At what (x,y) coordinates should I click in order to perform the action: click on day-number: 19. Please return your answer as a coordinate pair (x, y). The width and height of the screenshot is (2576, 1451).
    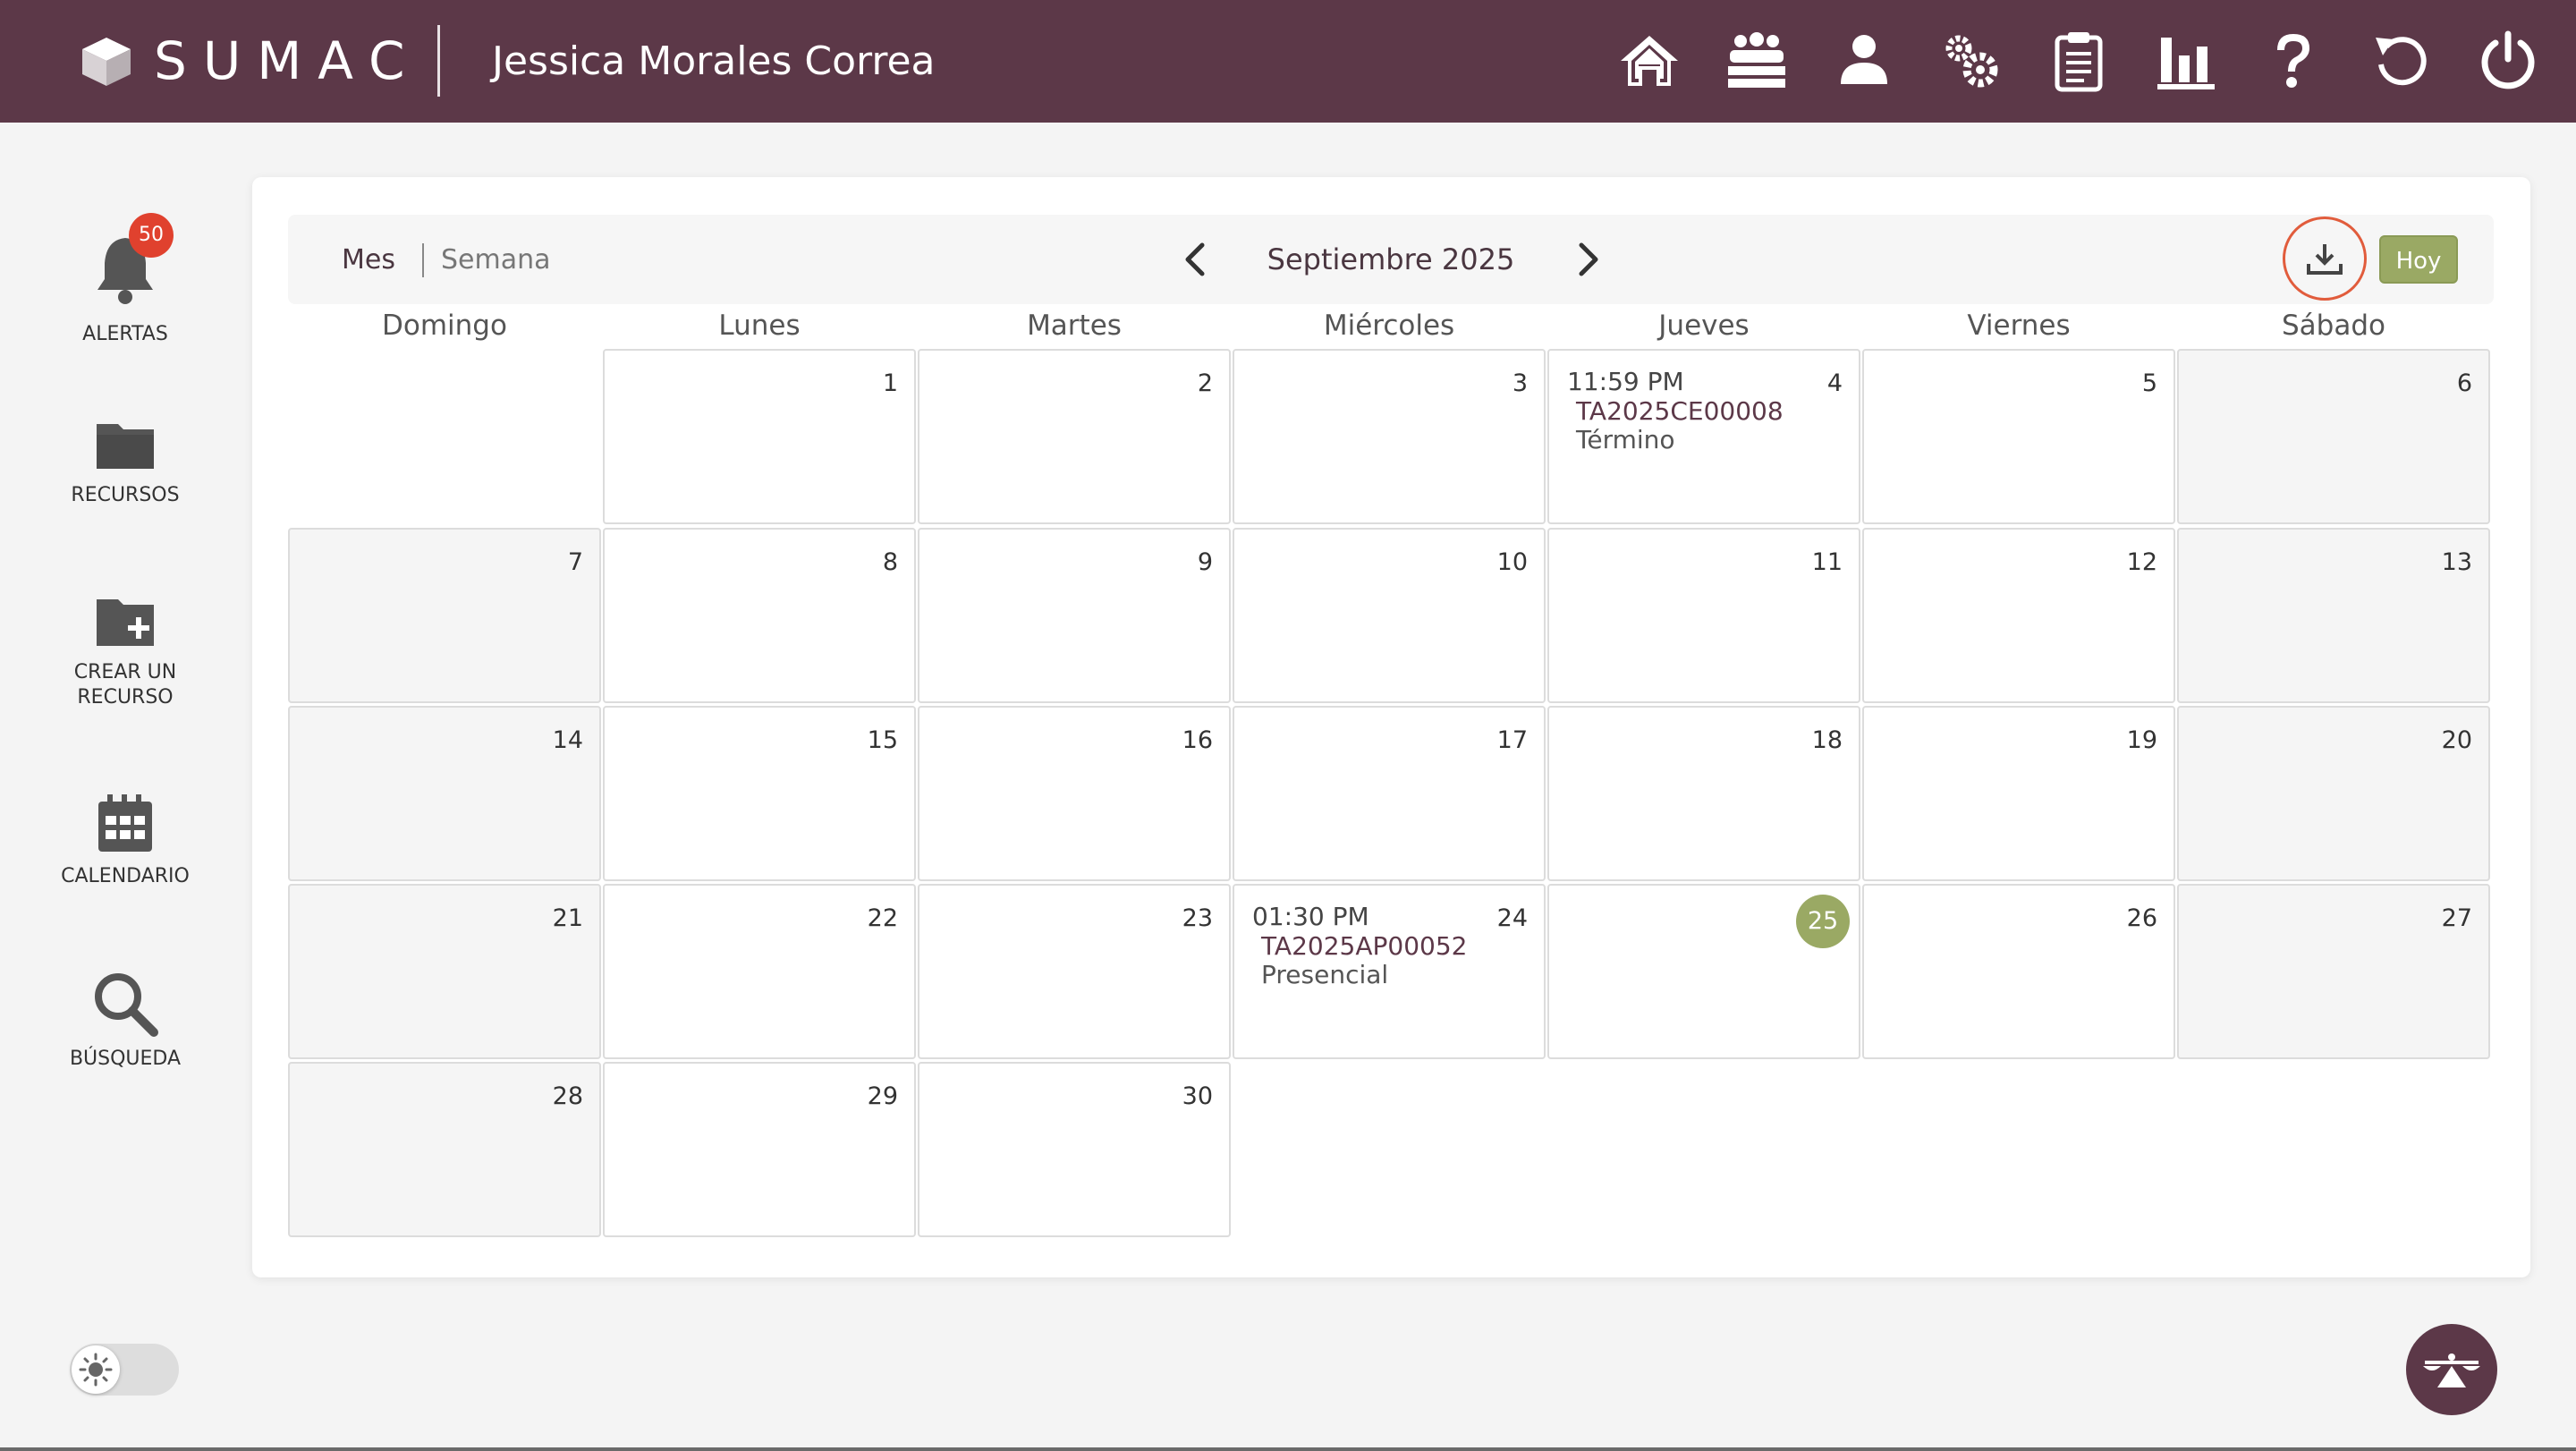
    Looking at the image, I should click on (2141, 740).